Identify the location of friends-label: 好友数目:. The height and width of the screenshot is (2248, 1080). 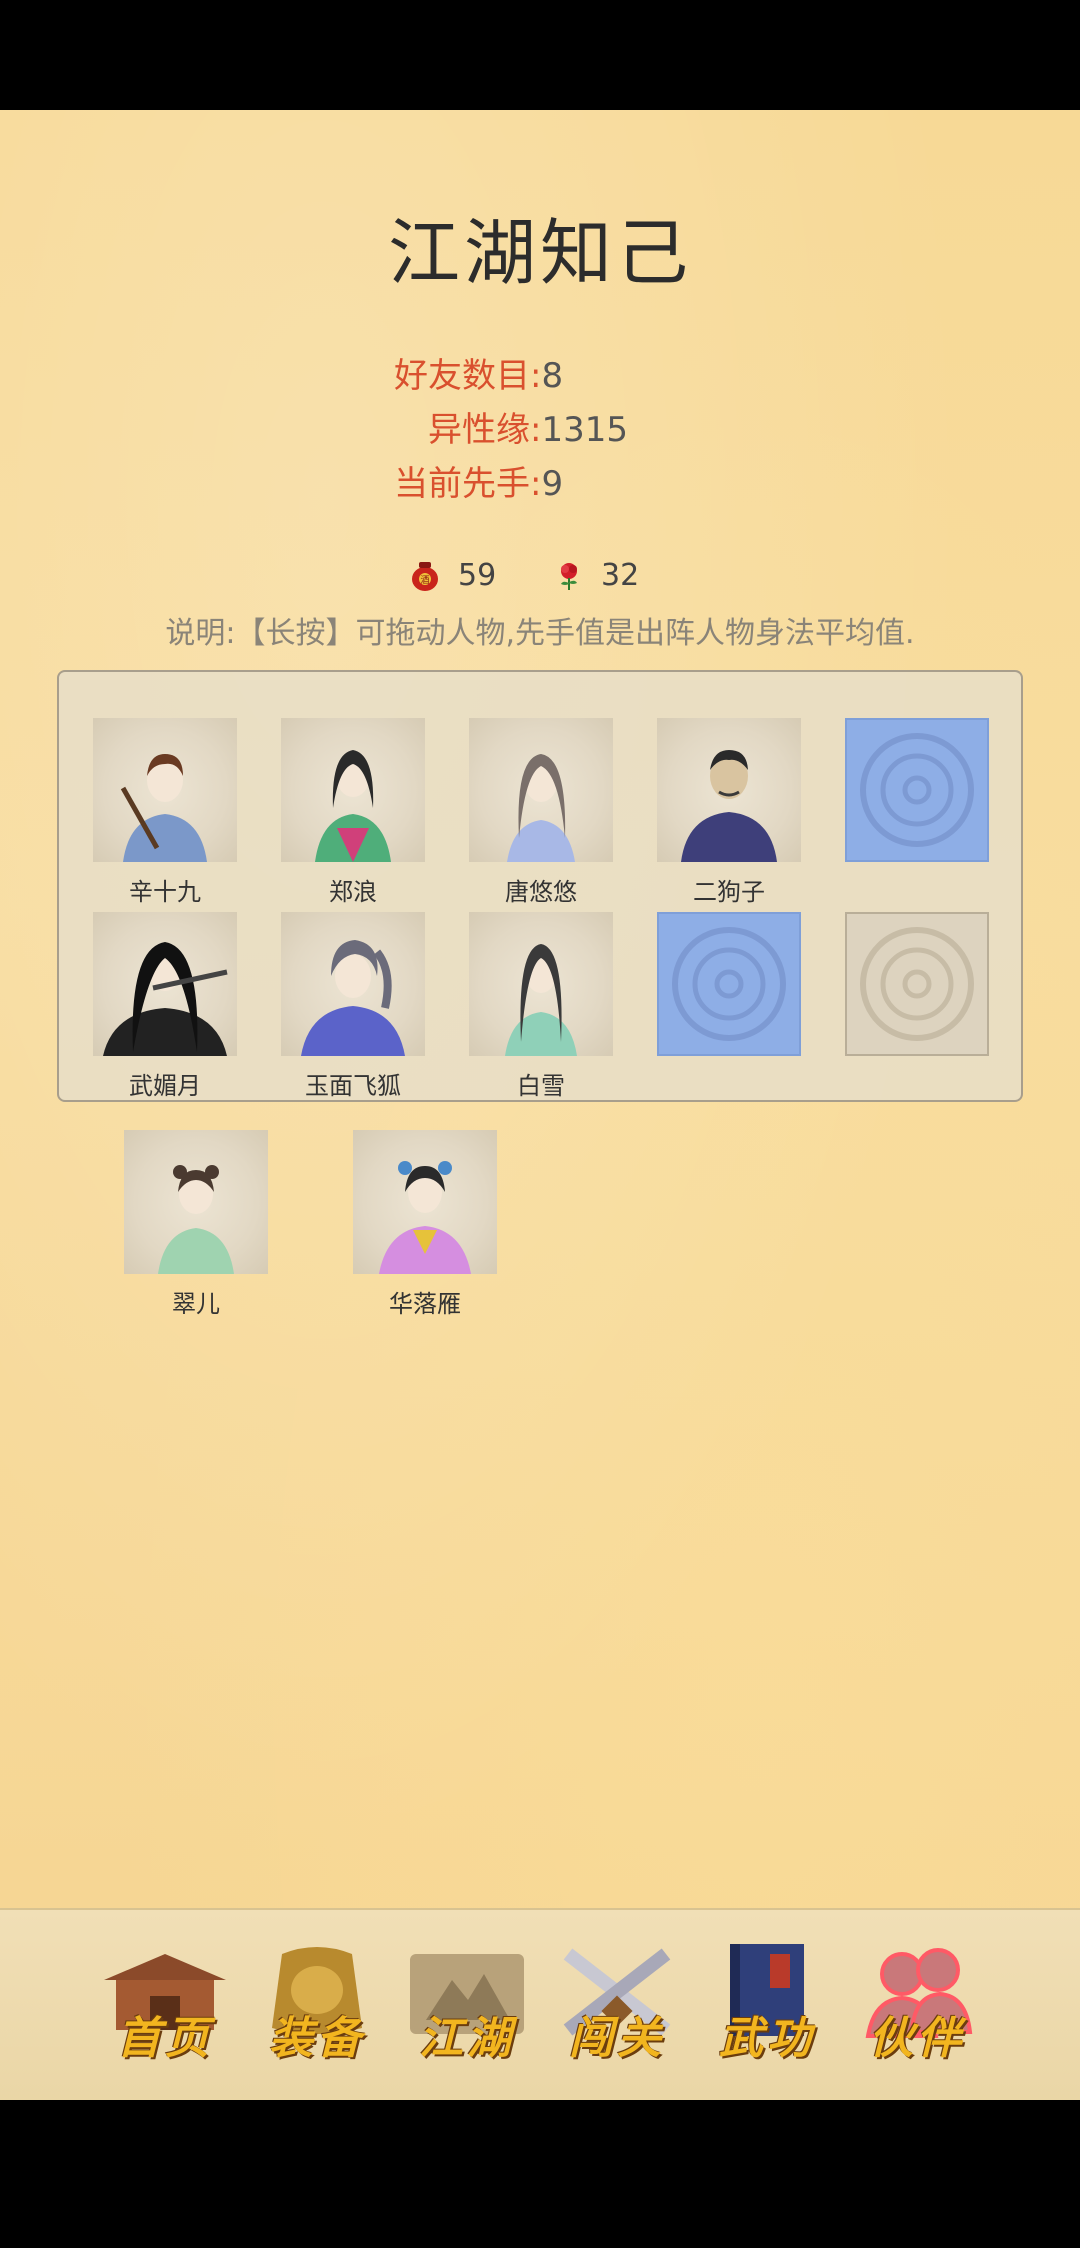
(468, 376).